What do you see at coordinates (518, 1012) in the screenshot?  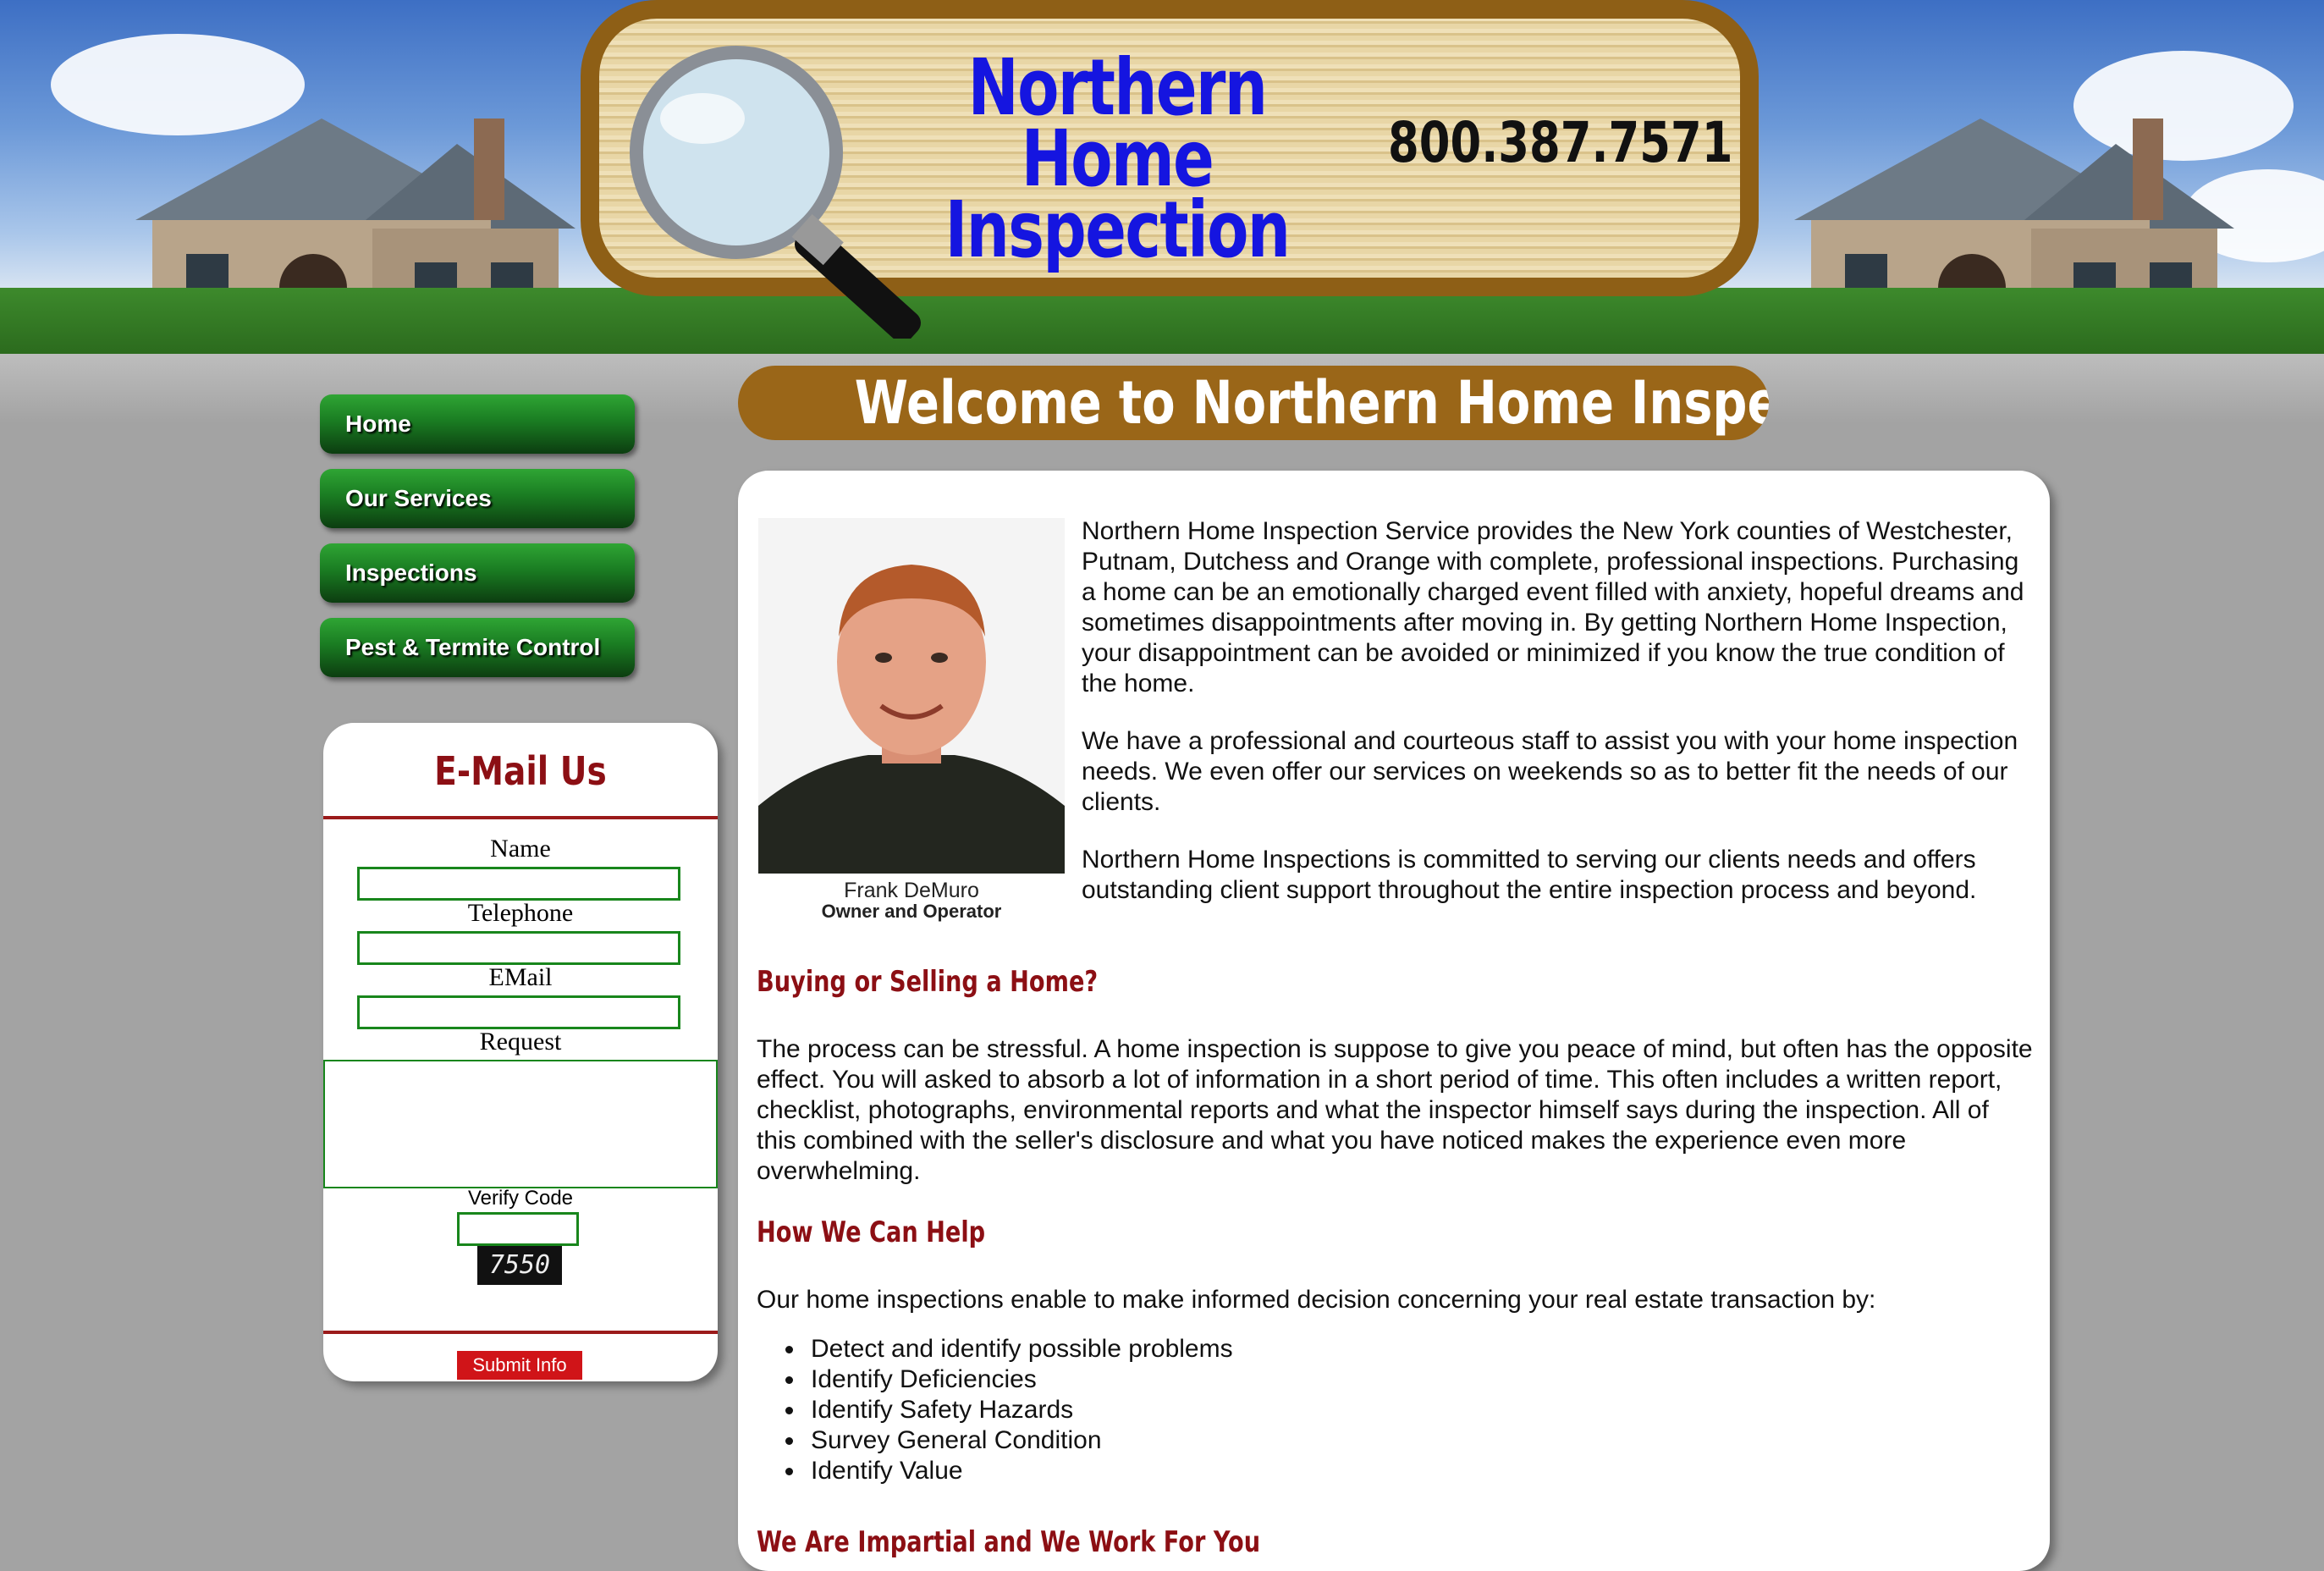 I see `email-input` at bounding box center [518, 1012].